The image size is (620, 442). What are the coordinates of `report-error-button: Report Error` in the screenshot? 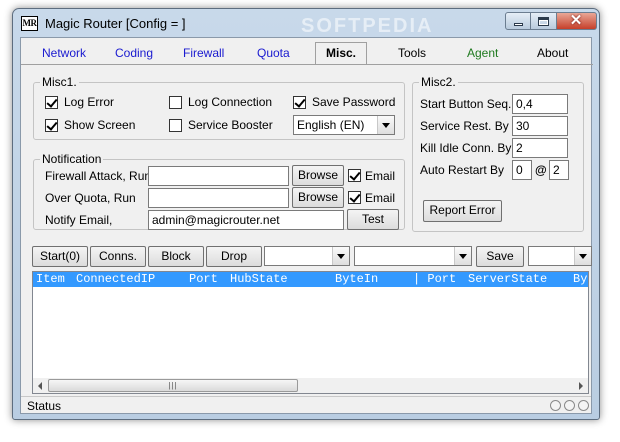 It's located at (462, 211).